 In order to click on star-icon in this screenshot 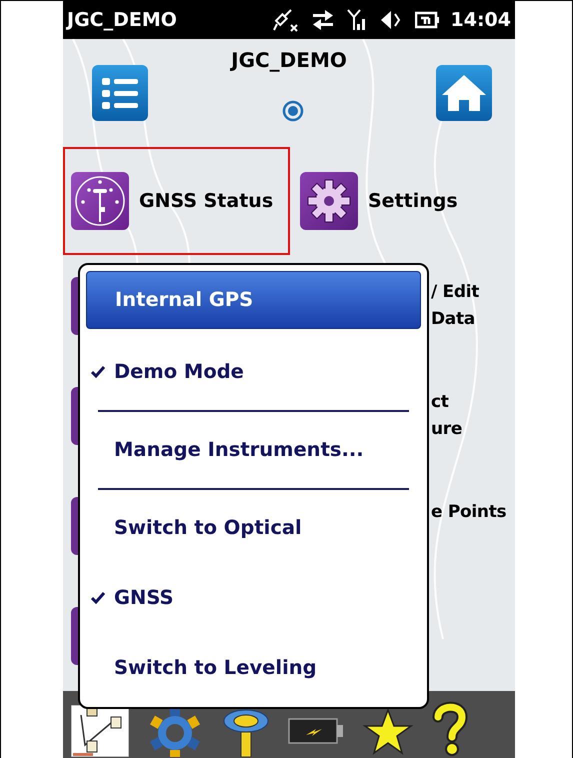, I will do `click(388, 732)`.